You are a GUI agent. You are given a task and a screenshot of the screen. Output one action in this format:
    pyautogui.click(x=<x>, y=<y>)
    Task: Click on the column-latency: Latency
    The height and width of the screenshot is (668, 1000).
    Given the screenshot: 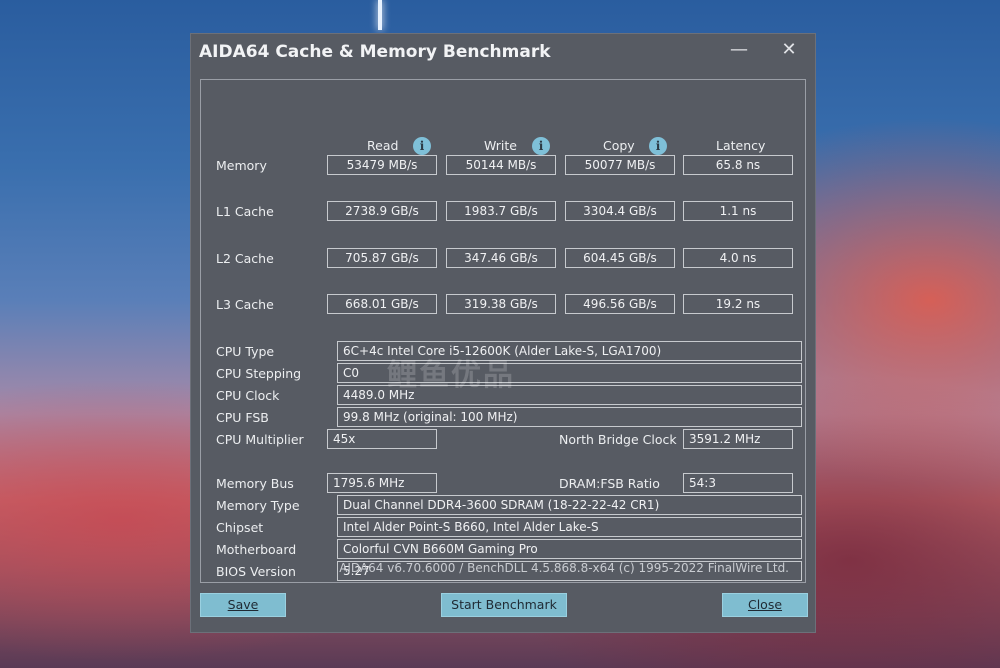 What is the action you would take?
    pyautogui.click(x=741, y=145)
    